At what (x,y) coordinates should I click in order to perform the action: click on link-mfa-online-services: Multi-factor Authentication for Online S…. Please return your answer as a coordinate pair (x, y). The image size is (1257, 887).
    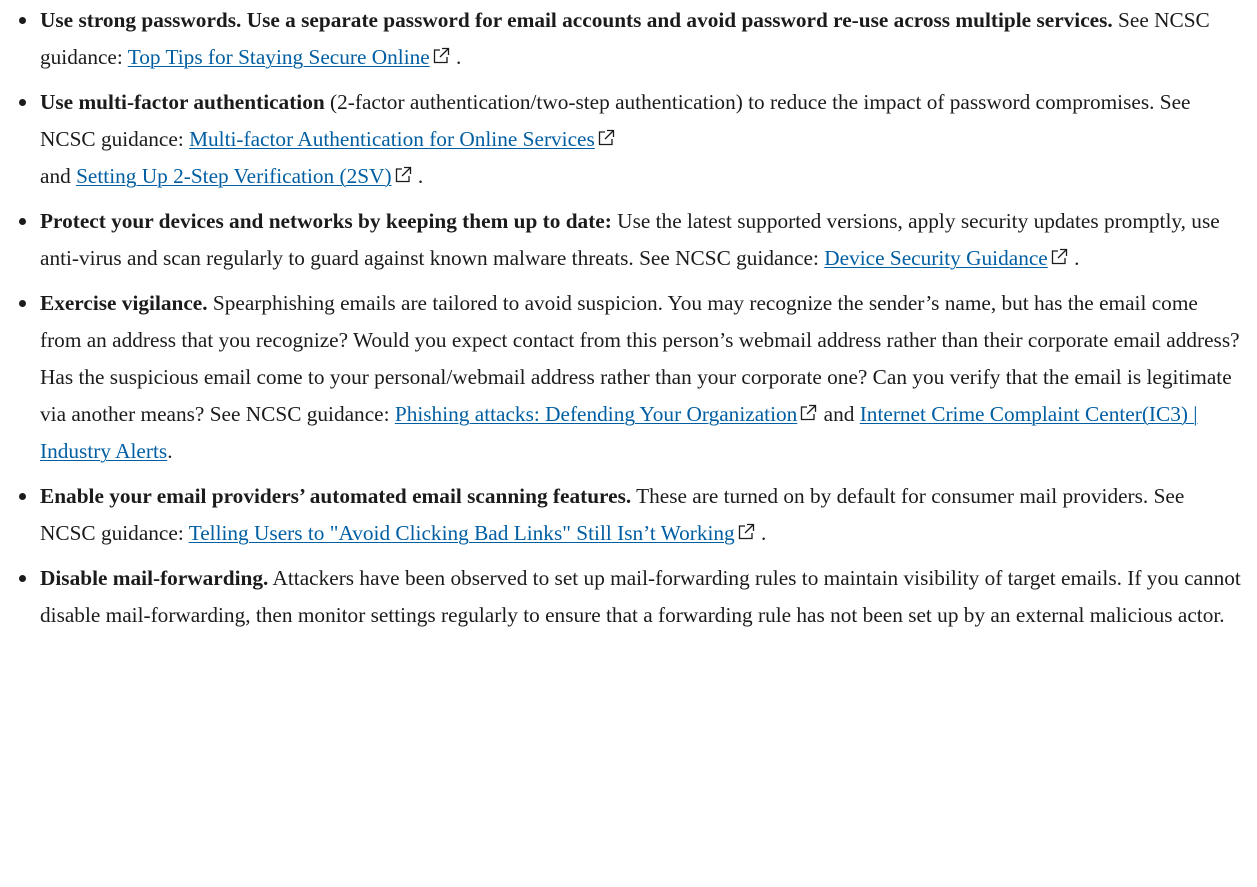
    Looking at the image, I should click on (392, 139).